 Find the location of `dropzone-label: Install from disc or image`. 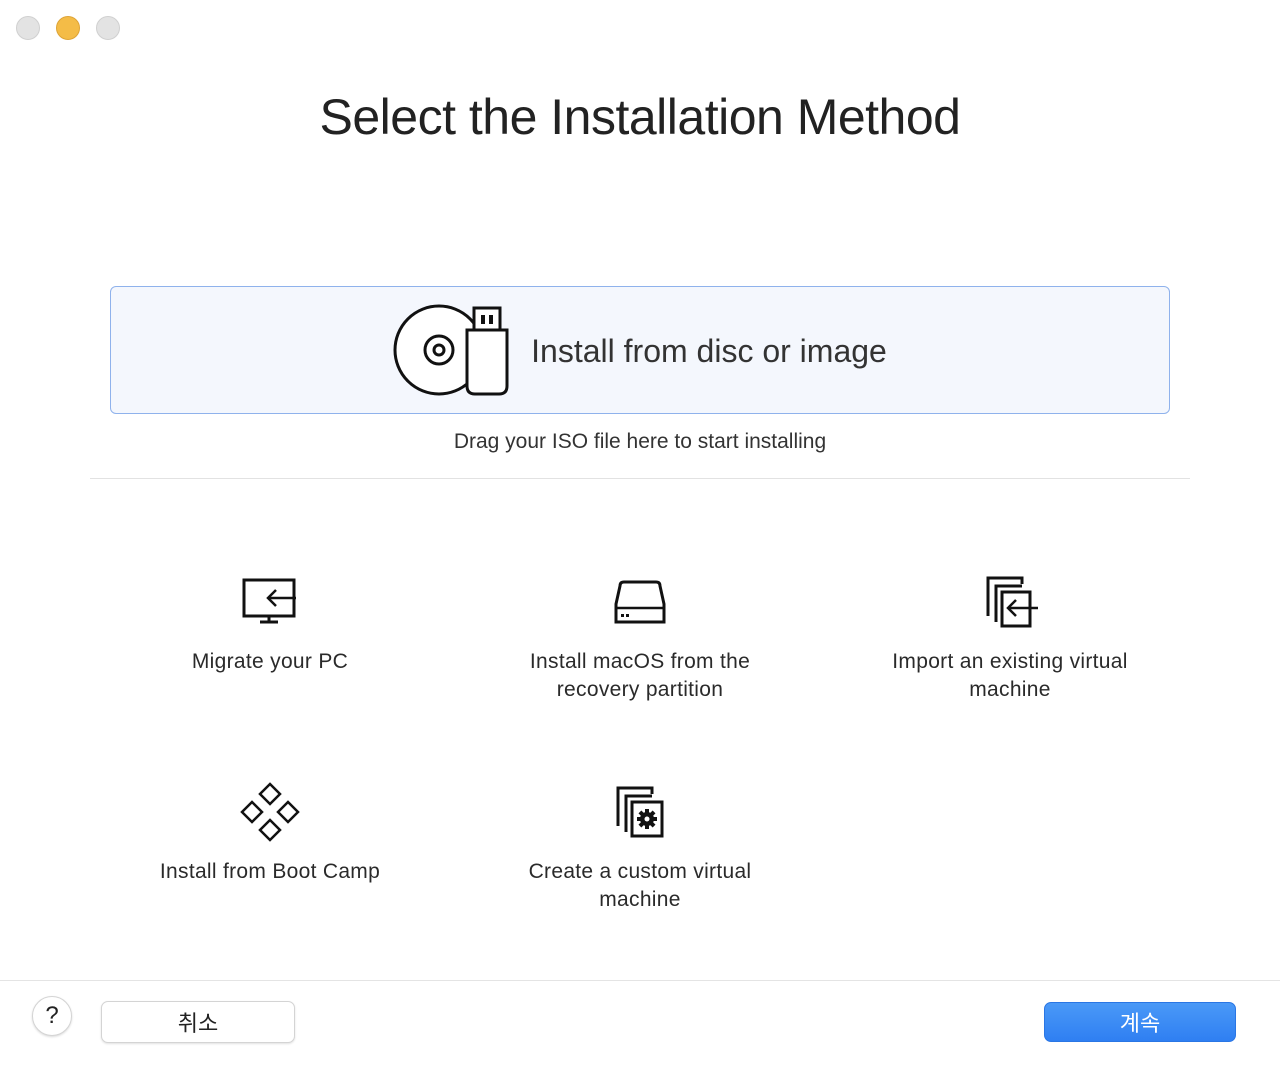

dropzone-label: Install from disc or image is located at coordinates (709, 350).